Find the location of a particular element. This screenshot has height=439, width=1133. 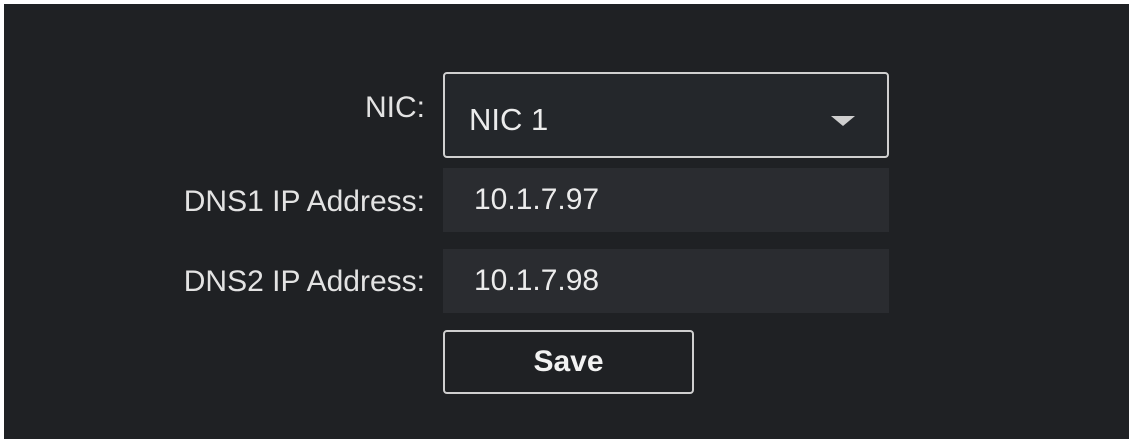

dns2-ip-input is located at coordinates (666, 281).